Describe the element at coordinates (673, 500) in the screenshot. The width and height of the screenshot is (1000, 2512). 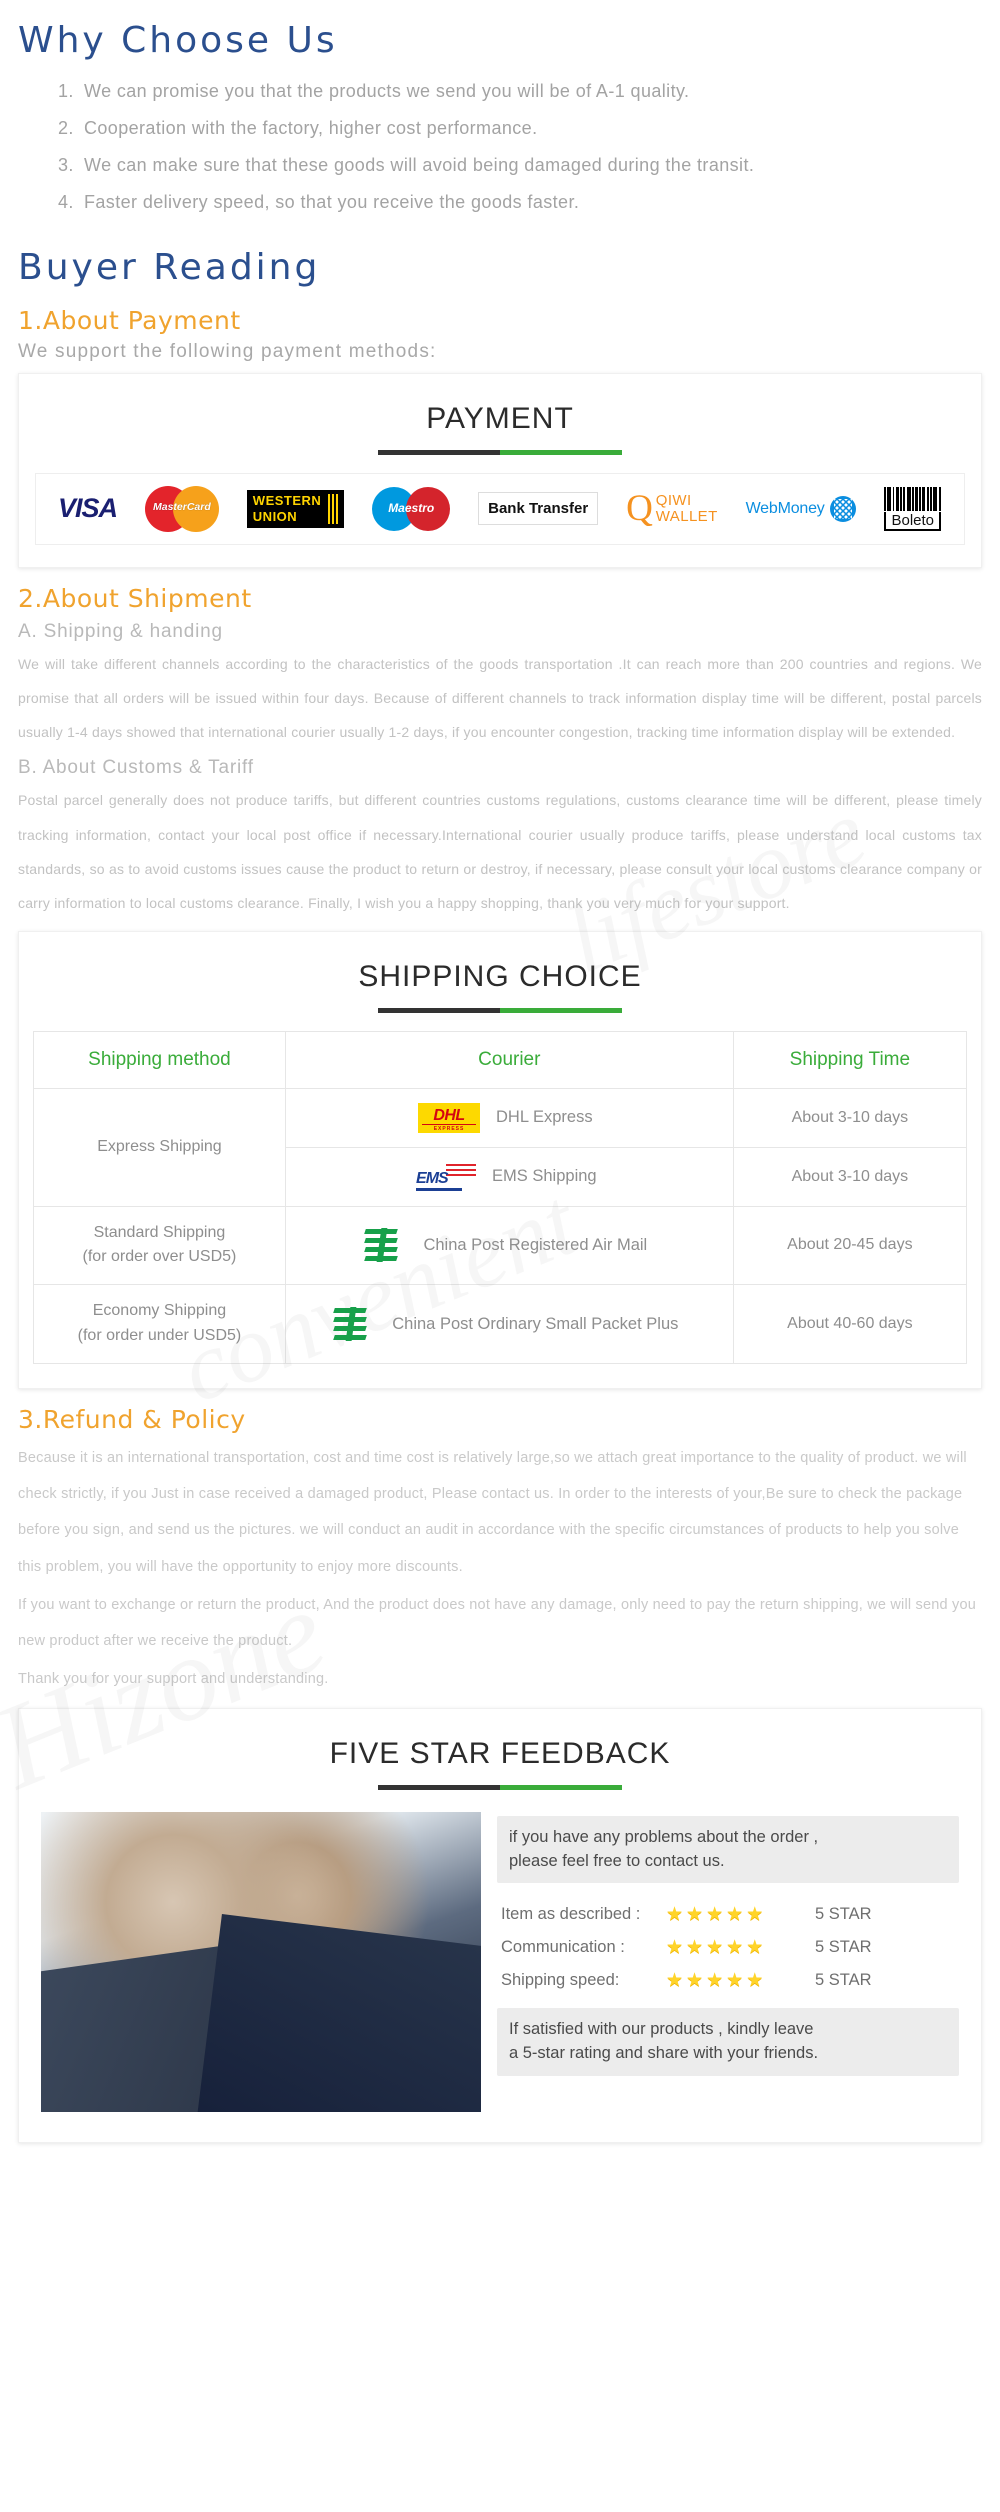
I see `qiwi-line1: QIWI` at that location.